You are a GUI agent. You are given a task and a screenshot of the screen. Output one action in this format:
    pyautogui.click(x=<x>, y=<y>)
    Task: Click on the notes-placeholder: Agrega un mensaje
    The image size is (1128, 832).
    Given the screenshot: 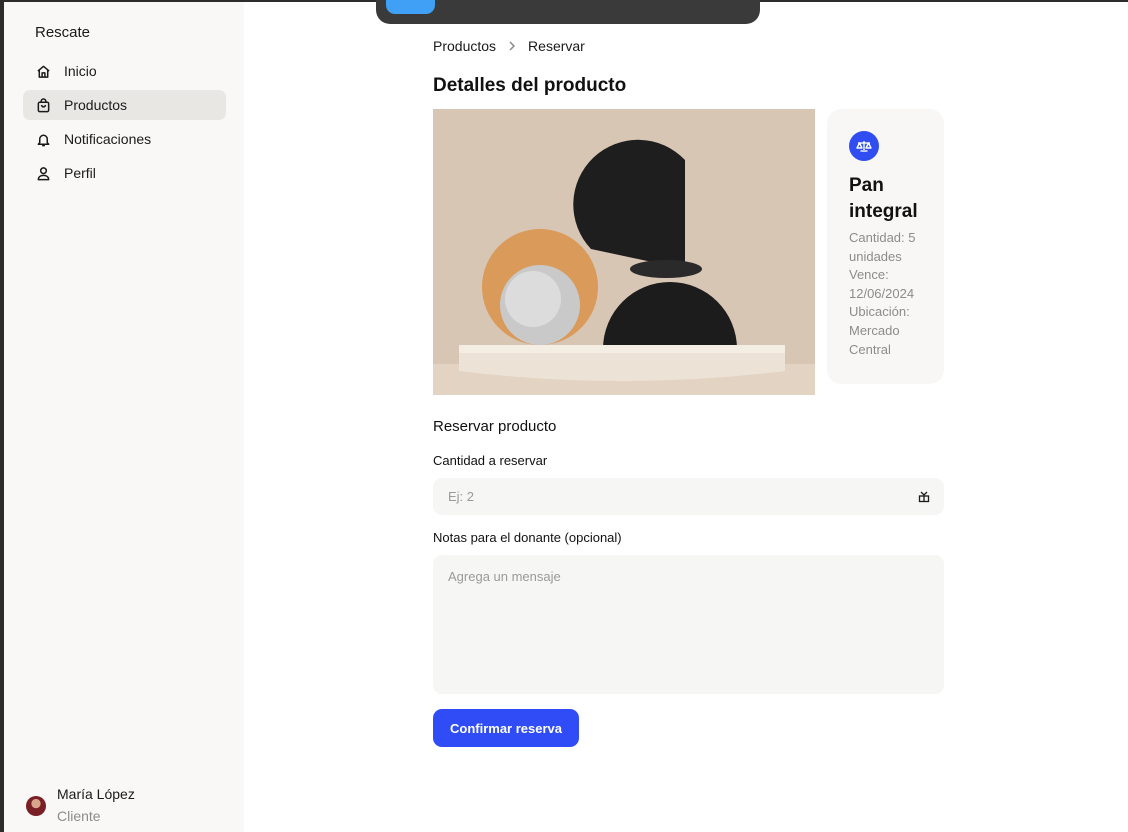 What is the action you would take?
    pyautogui.click(x=504, y=576)
    